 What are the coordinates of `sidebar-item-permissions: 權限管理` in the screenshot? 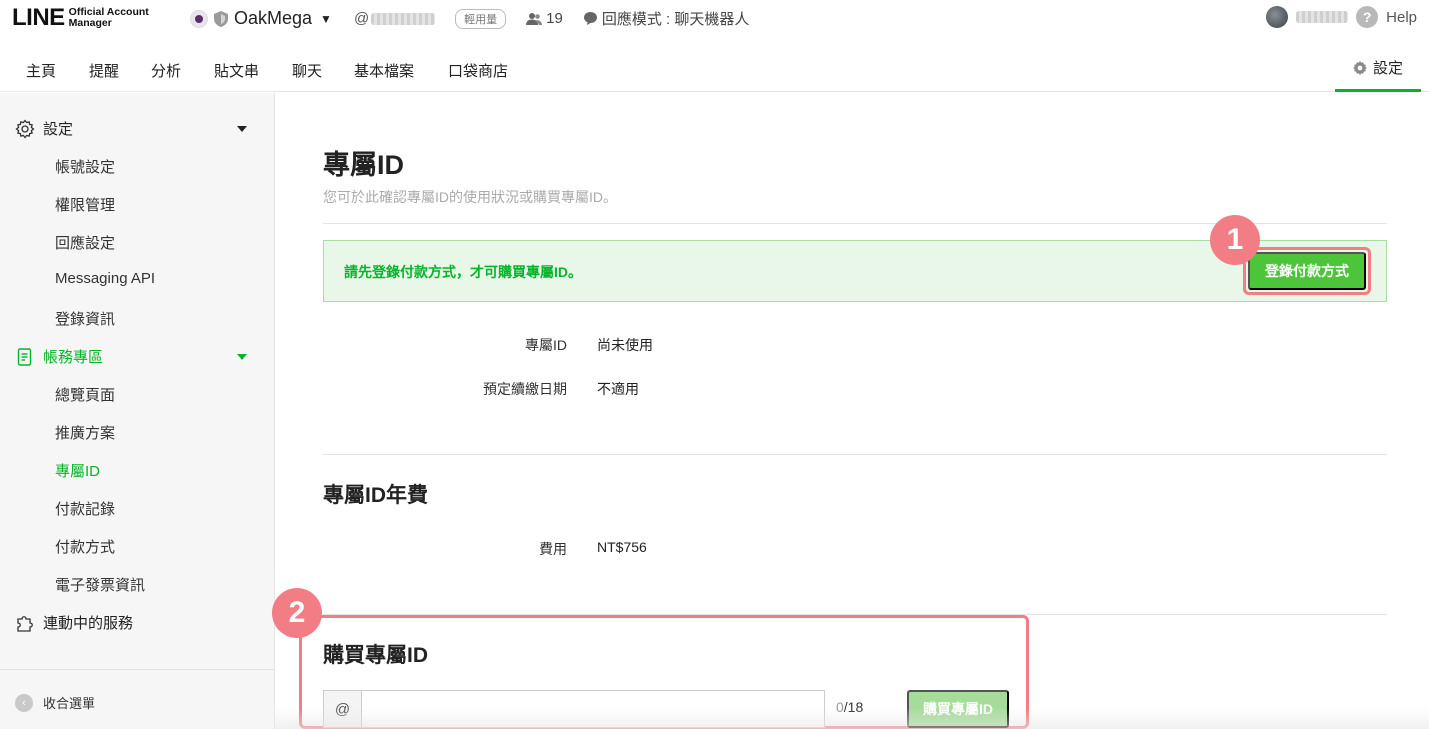 It's located at (85, 204).